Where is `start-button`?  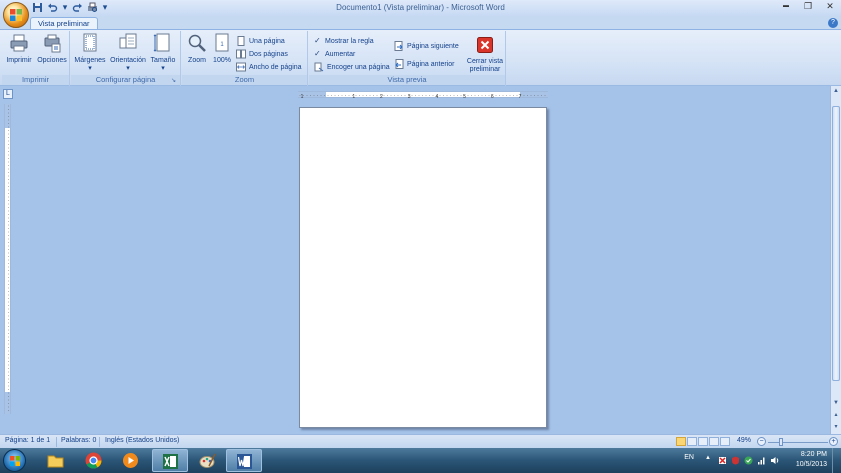
start-button is located at coordinates (14, 460).